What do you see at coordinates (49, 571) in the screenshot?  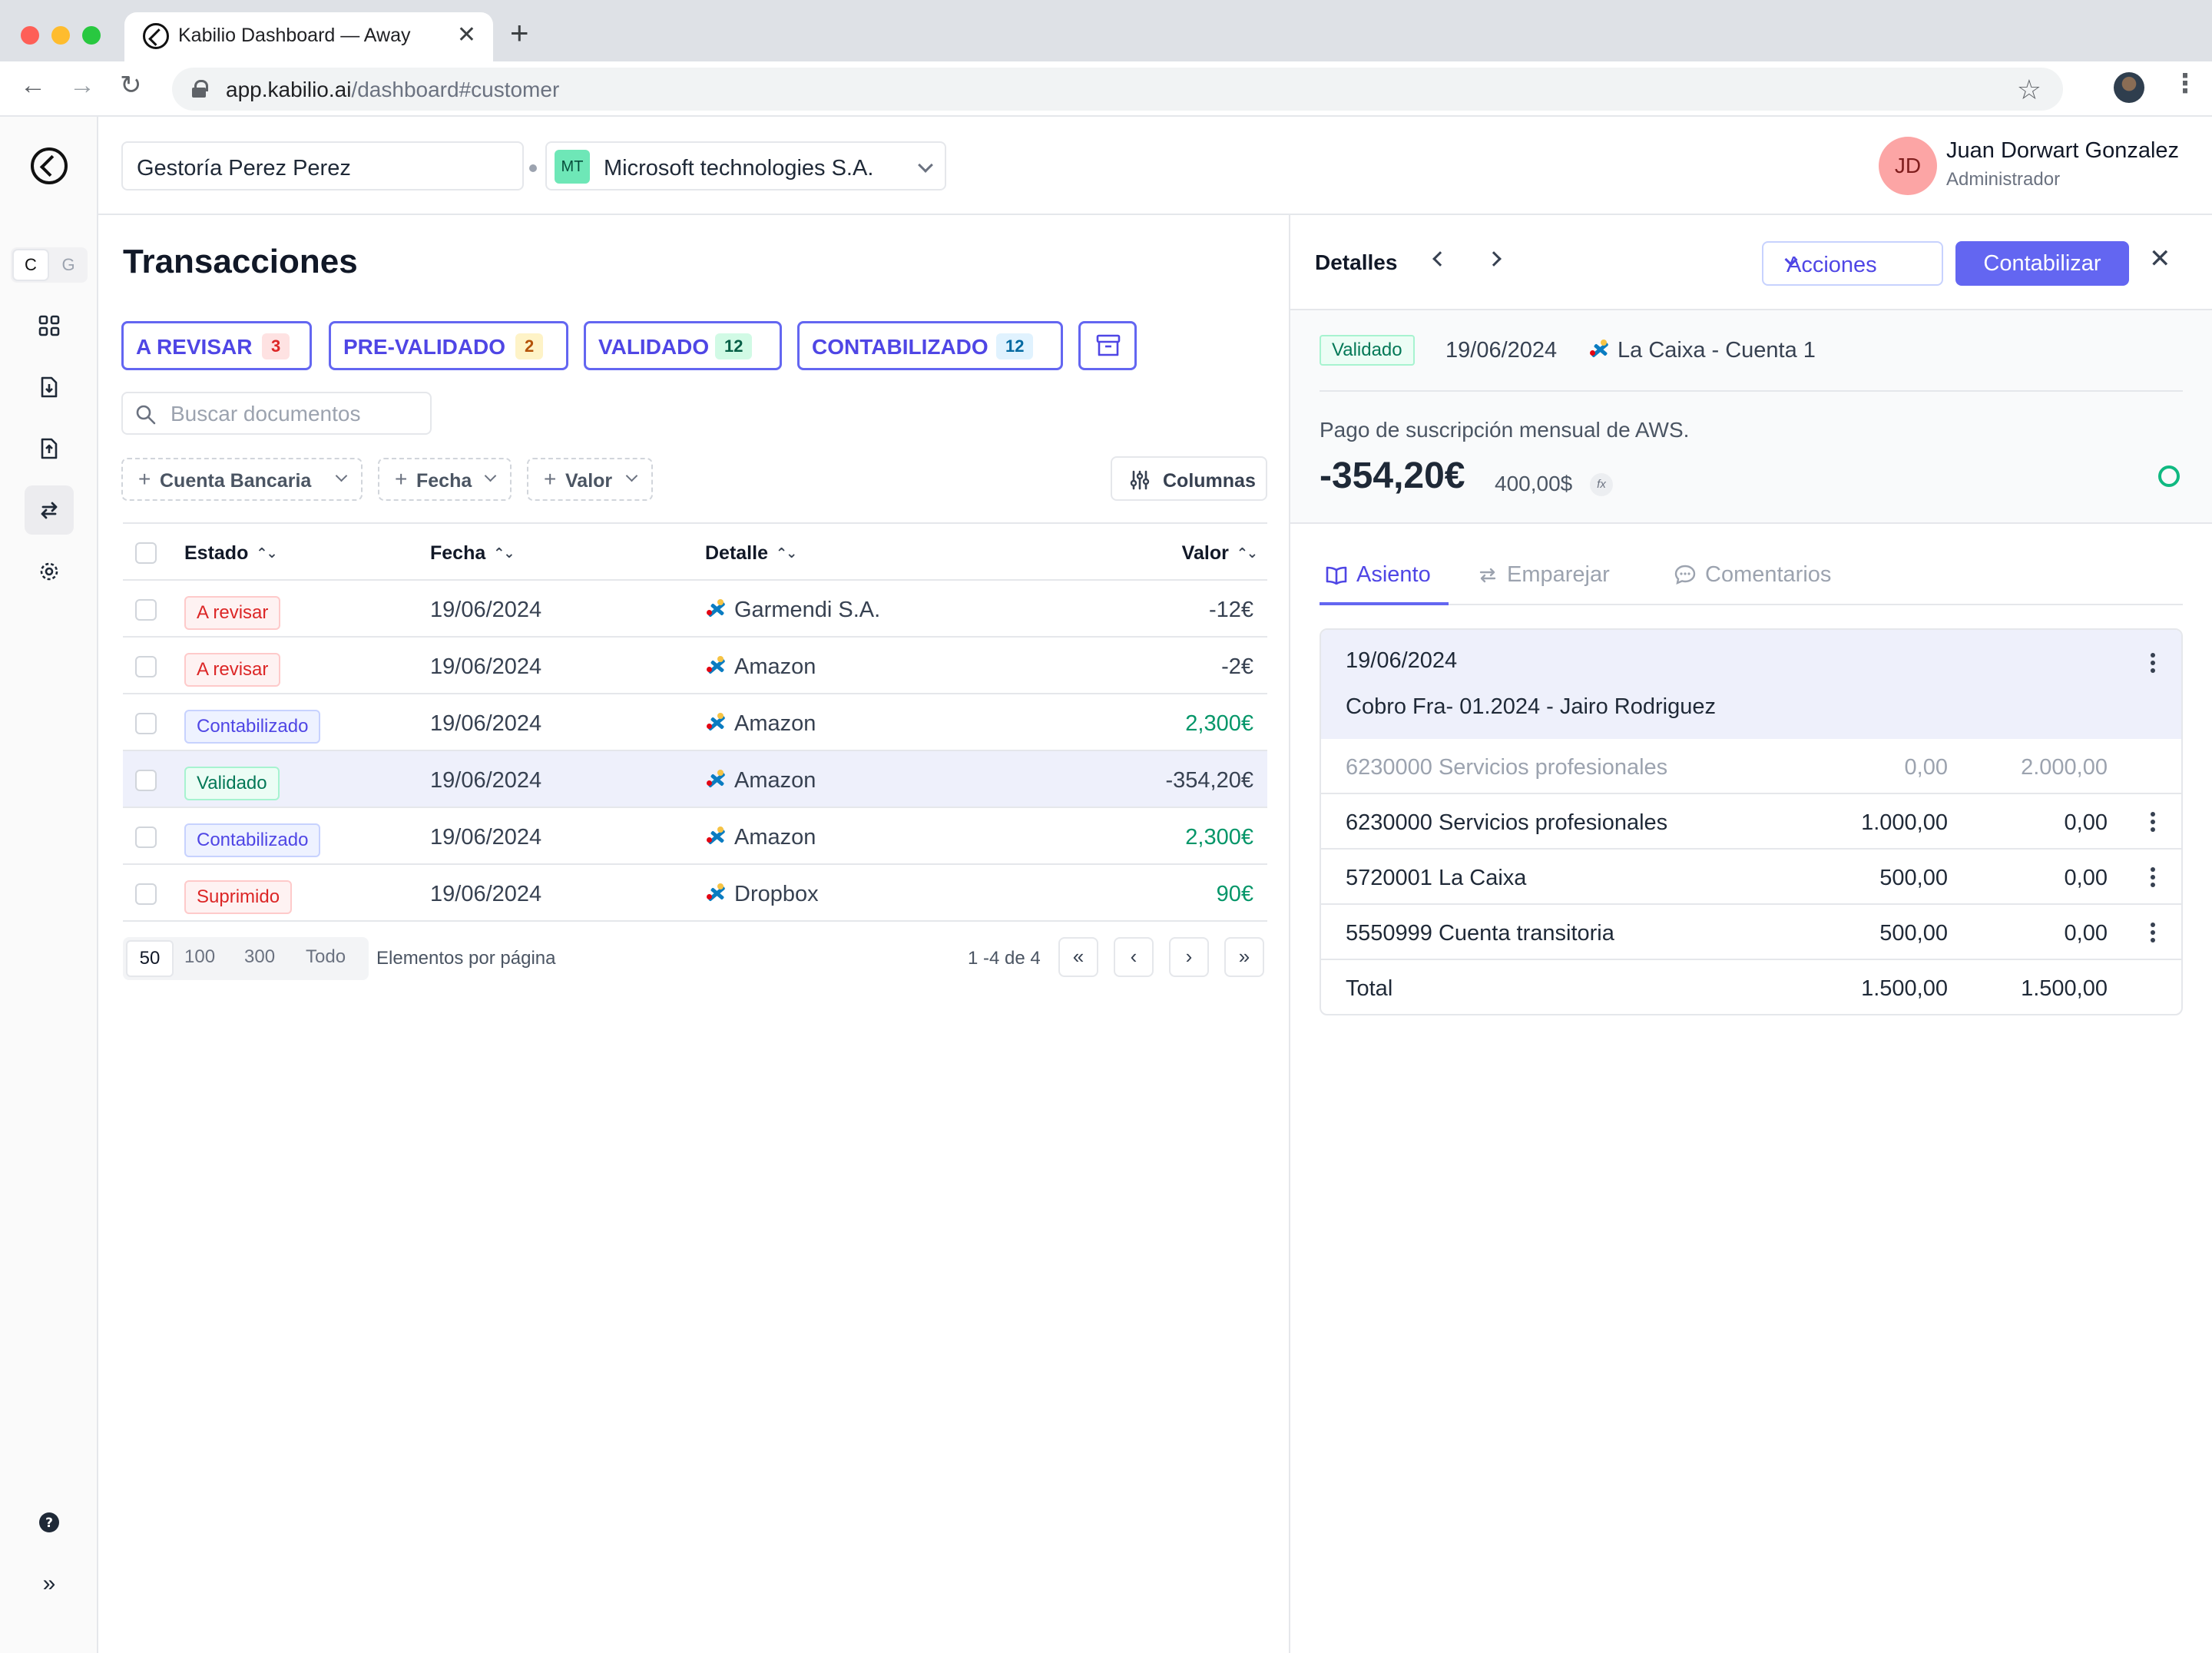 I see `sidebar-item-settings` at bounding box center [49, 571].